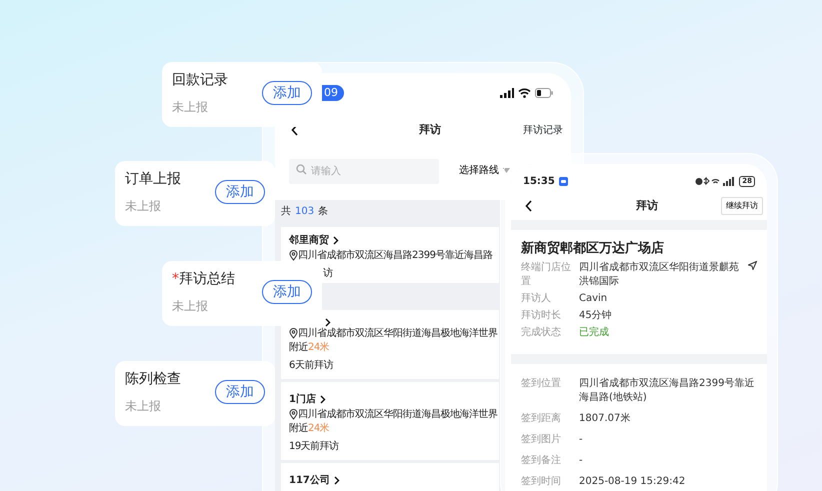 The height and width of the screenshot is (491, 822). Describe the element at coordinates (302, 399) in the screenshot. I see `store-name: 1门店` at that location.